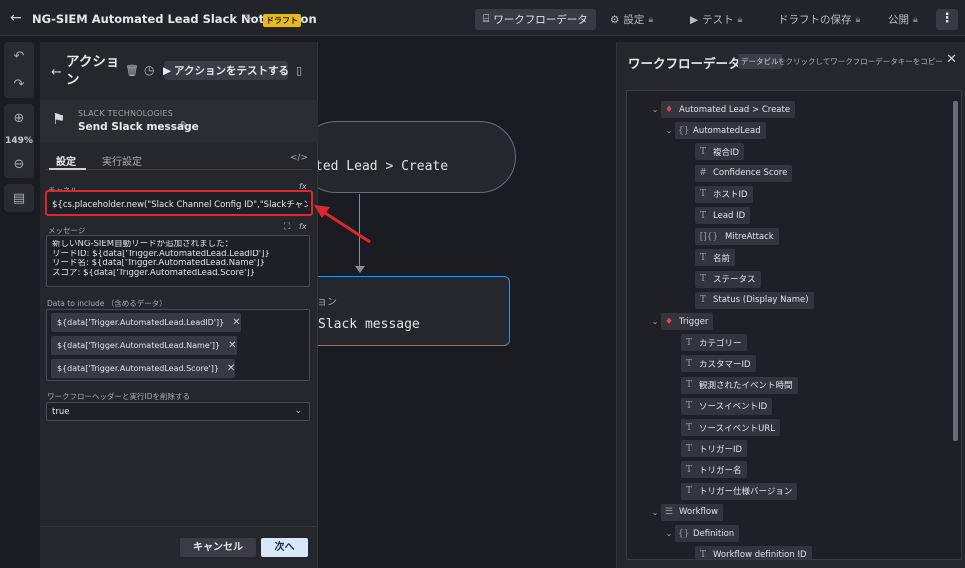 This screenshot has height=568, width=965. I want to click on tree-data-pill: T カスタマーID, so click(718, 364).